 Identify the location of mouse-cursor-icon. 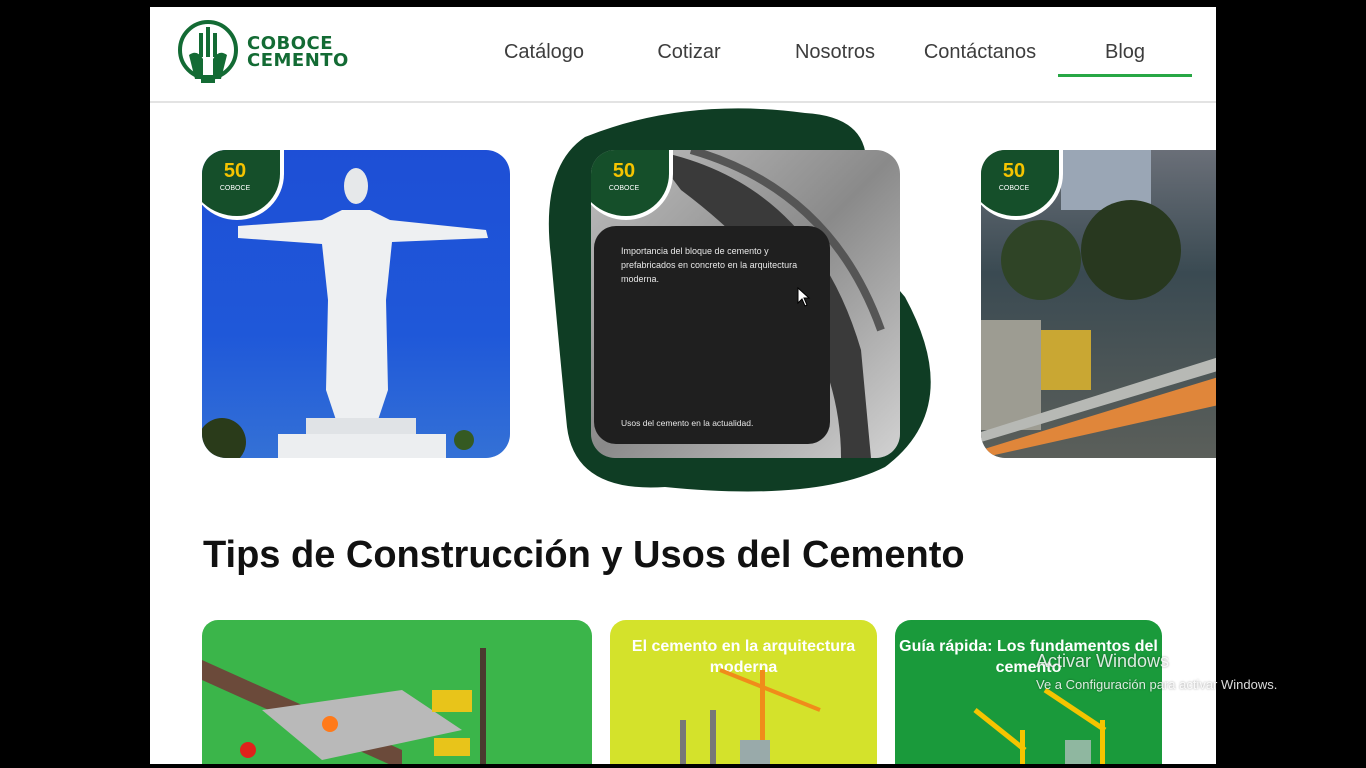
(804, 297).